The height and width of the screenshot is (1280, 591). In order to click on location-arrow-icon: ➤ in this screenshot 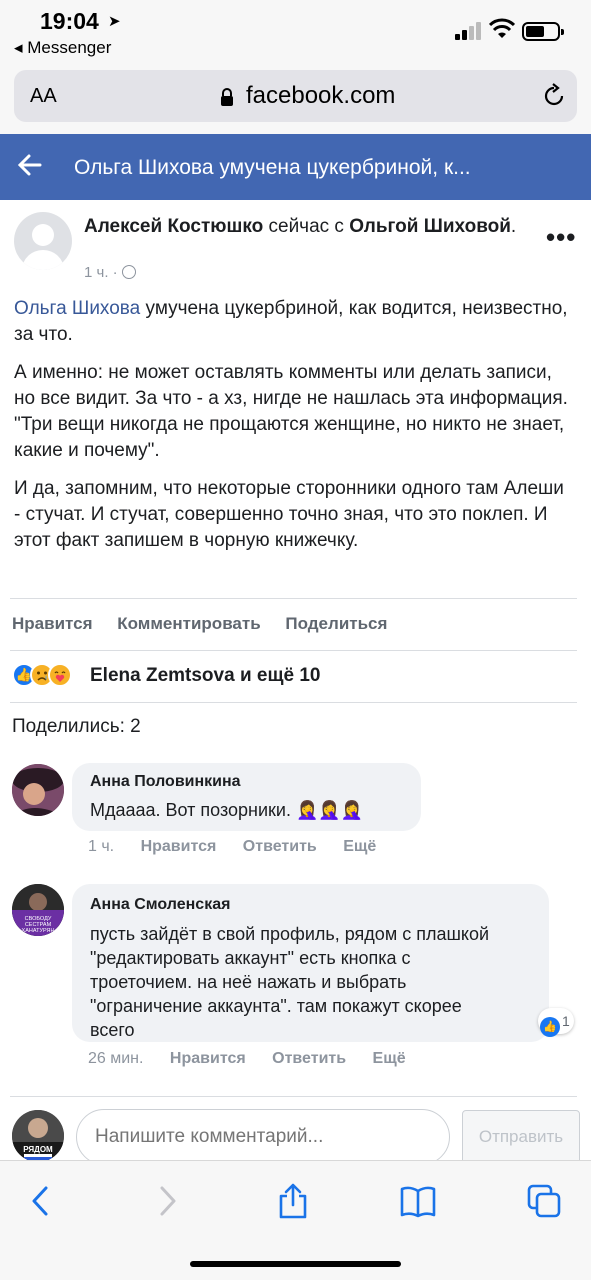, I will do `click(114, 21)`.